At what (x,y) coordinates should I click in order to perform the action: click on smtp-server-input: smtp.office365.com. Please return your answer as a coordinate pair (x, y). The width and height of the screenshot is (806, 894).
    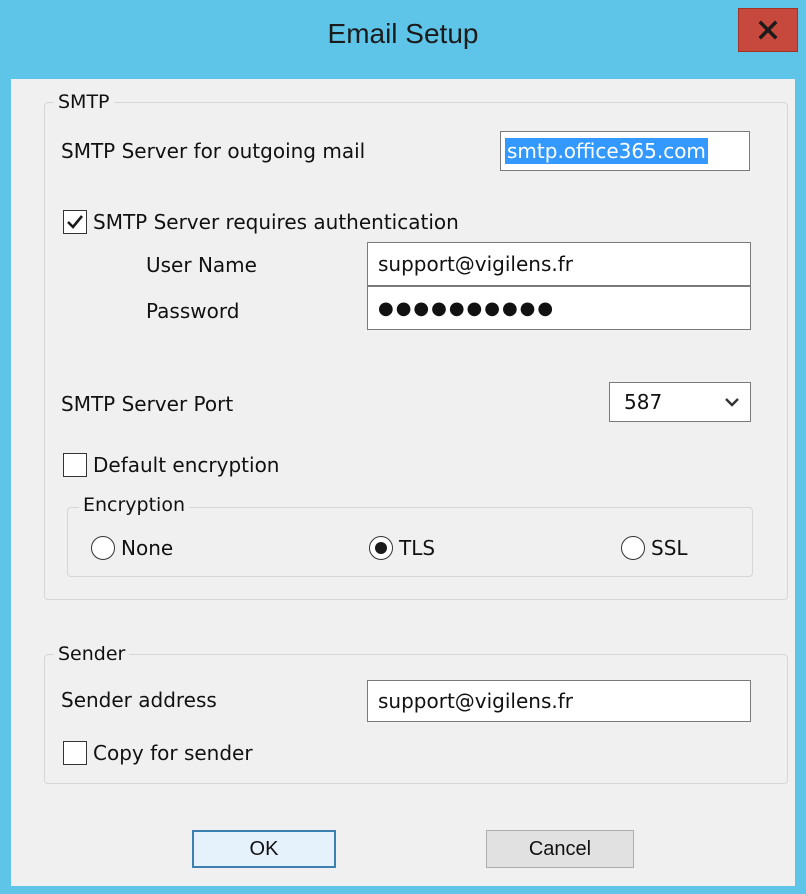
    Looking at the image, I should click on (625, 151).